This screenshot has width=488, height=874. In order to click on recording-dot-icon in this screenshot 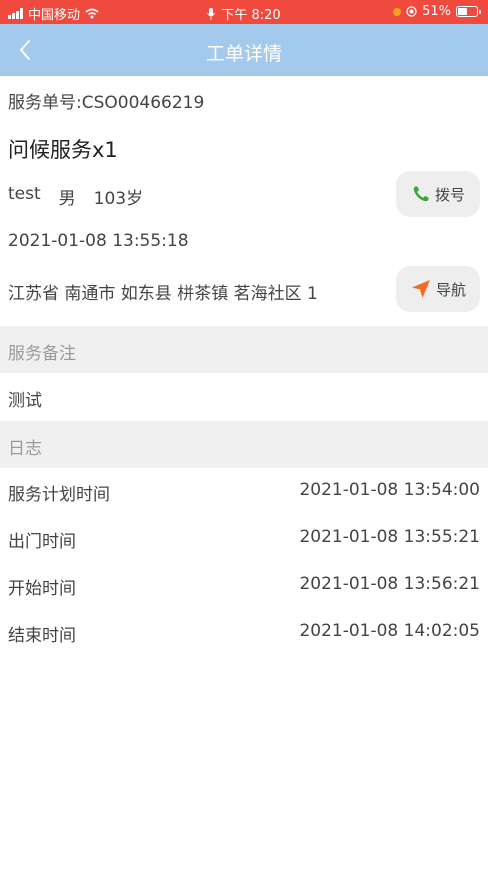, I will do `click(397, 11)`.